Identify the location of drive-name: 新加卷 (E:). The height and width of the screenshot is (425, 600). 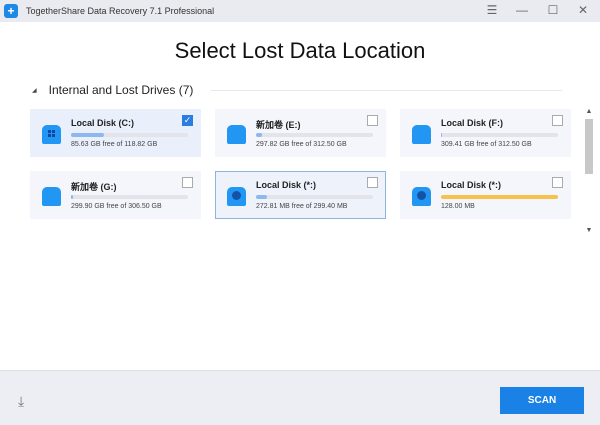
(278, 125).